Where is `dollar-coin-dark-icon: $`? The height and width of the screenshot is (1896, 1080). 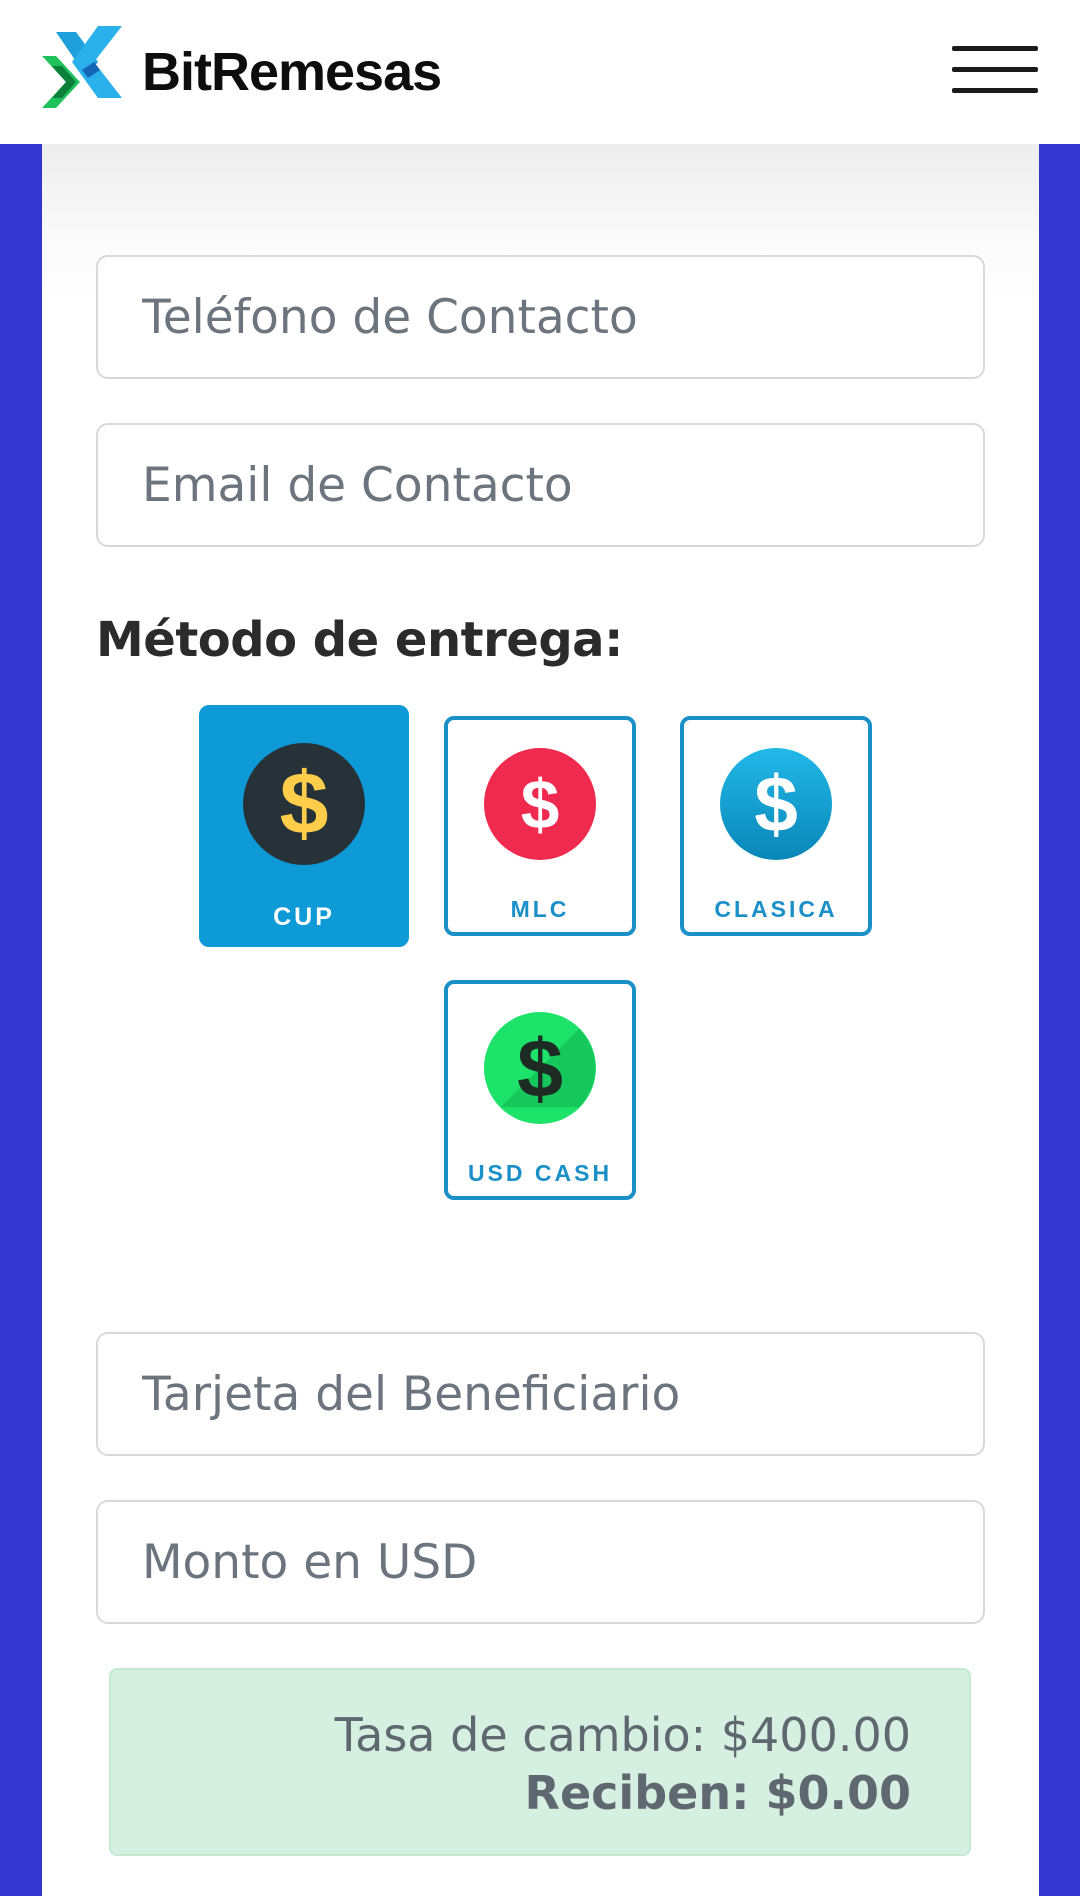
dollar-coin-dark-icon: $ is located at coordinates (304, 804).